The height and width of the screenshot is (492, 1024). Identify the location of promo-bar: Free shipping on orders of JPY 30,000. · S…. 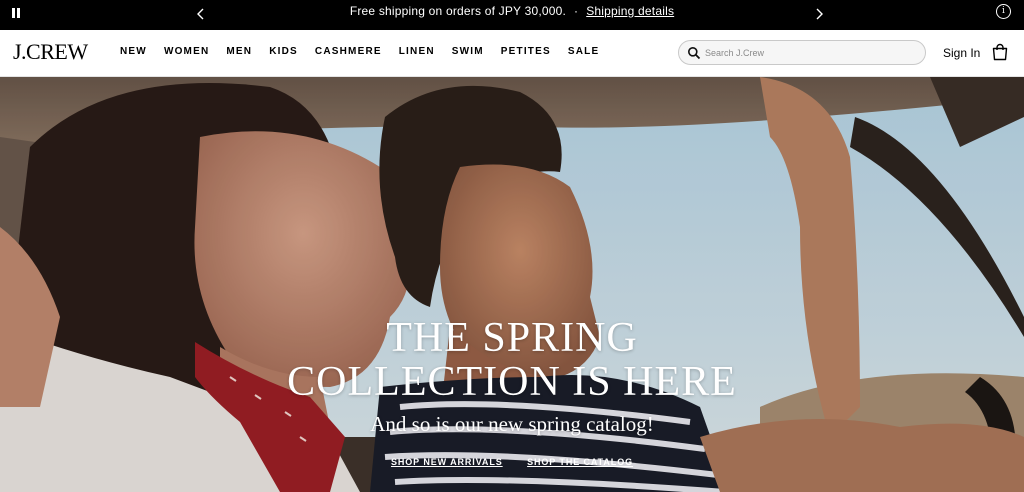
(512, 16).